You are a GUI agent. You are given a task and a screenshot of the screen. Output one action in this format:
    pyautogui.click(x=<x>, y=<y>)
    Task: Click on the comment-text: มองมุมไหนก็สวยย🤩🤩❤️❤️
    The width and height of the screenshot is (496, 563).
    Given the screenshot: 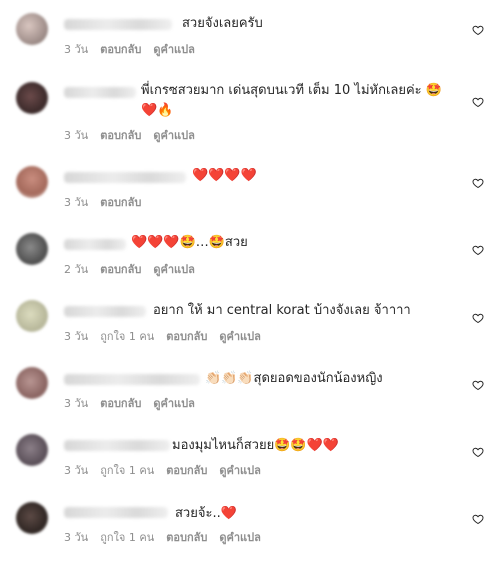 What is the action you would take?
    pyautogui.click(x=255, y=445)
    